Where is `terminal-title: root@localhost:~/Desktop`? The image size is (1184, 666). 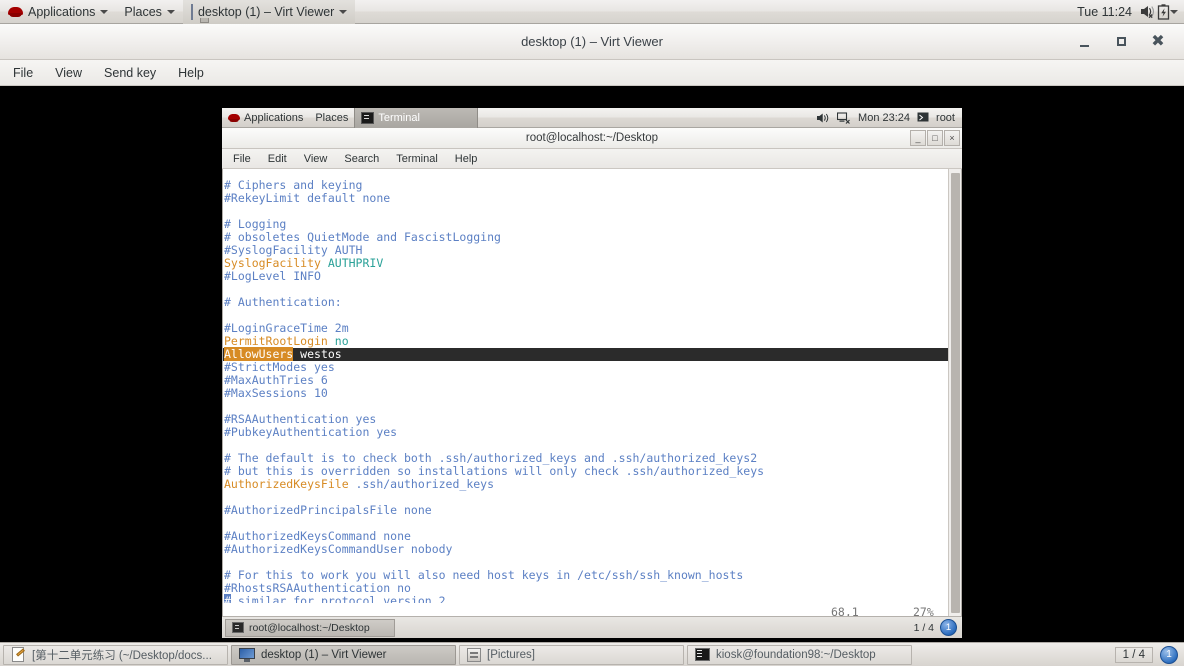
terminal-title: root@localhost:~/Desktop is located at coordinates (592, 138).